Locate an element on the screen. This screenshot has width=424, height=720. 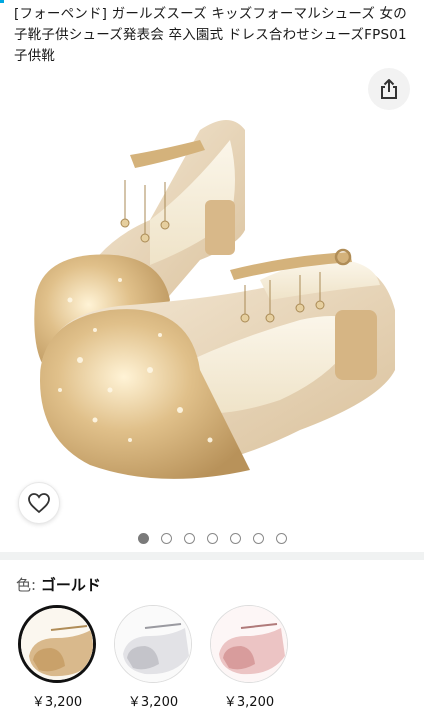
swatch-pink: ￥3,200 is located at coordinates (249, 657).